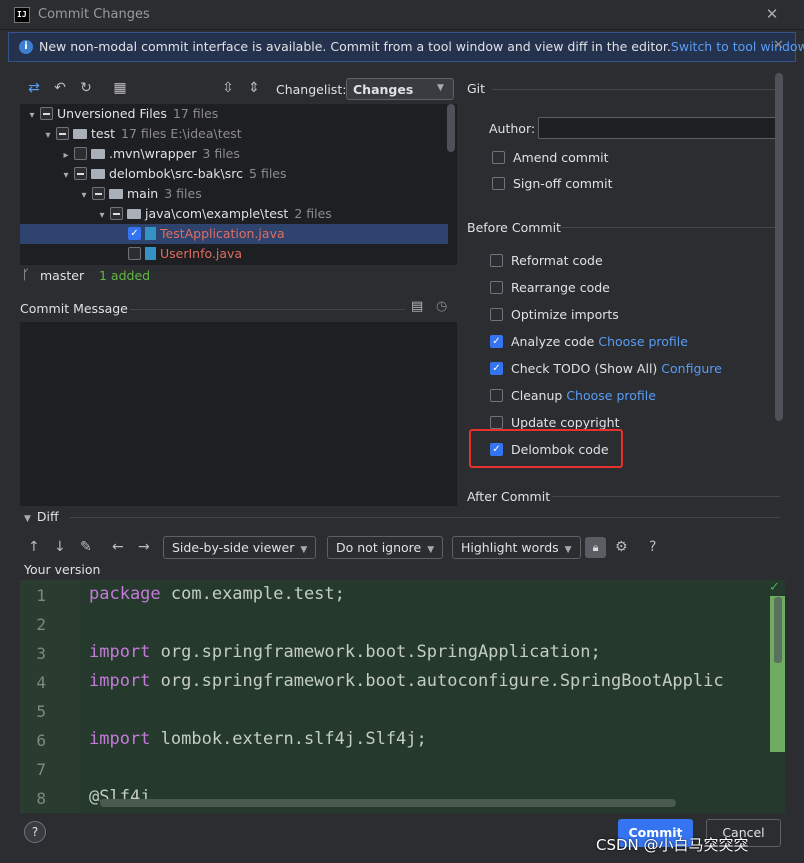 This screenshot has height=863, width=804. I want to click on cleanup-option: Cleanup Choose profile, so click(573, 395).